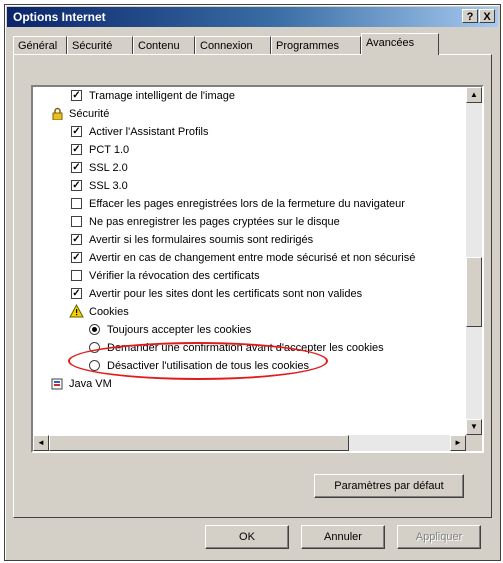 The image size is (503, 563). Describe the element at coordinates (316, 45) in the screenshot. I see `tab-programmes: Programmes` at that location.